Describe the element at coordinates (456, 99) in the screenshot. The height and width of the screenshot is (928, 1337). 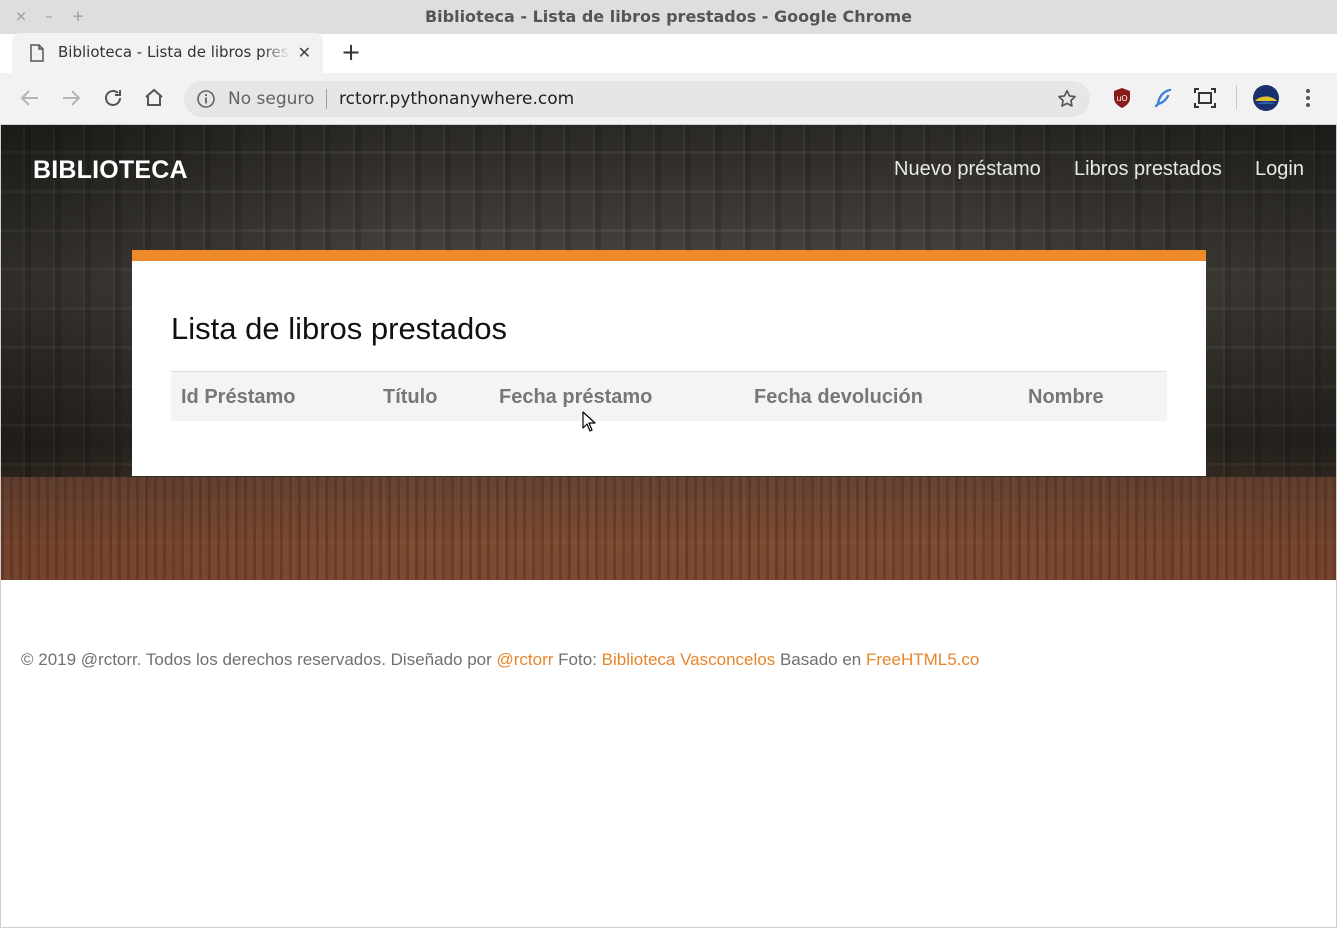
I see `url-text: rctorr.pythonanywhere.com` at that location.